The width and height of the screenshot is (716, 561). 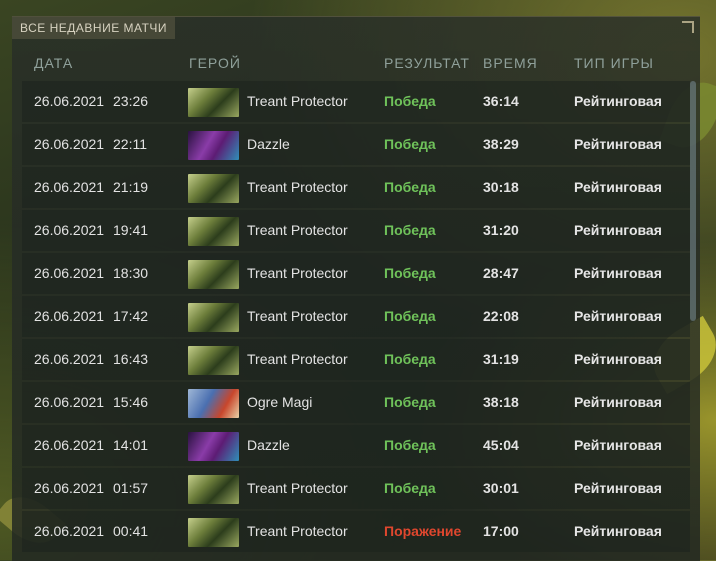 I want to click on match-duration: 30:01, so click(x=501, y=488).